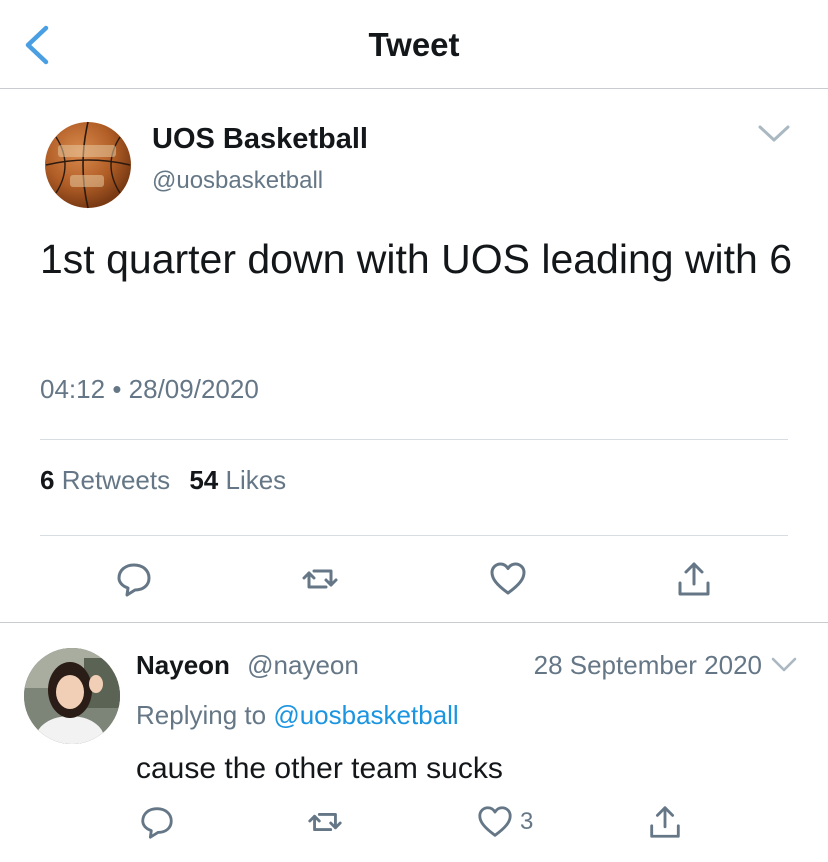 This screenshot has width=828, height=862. What do you see at coordinates (365, 715) in the screenshot?
I see `replying-to-mention: @uosbasketball` at bounding box center [365, 715].